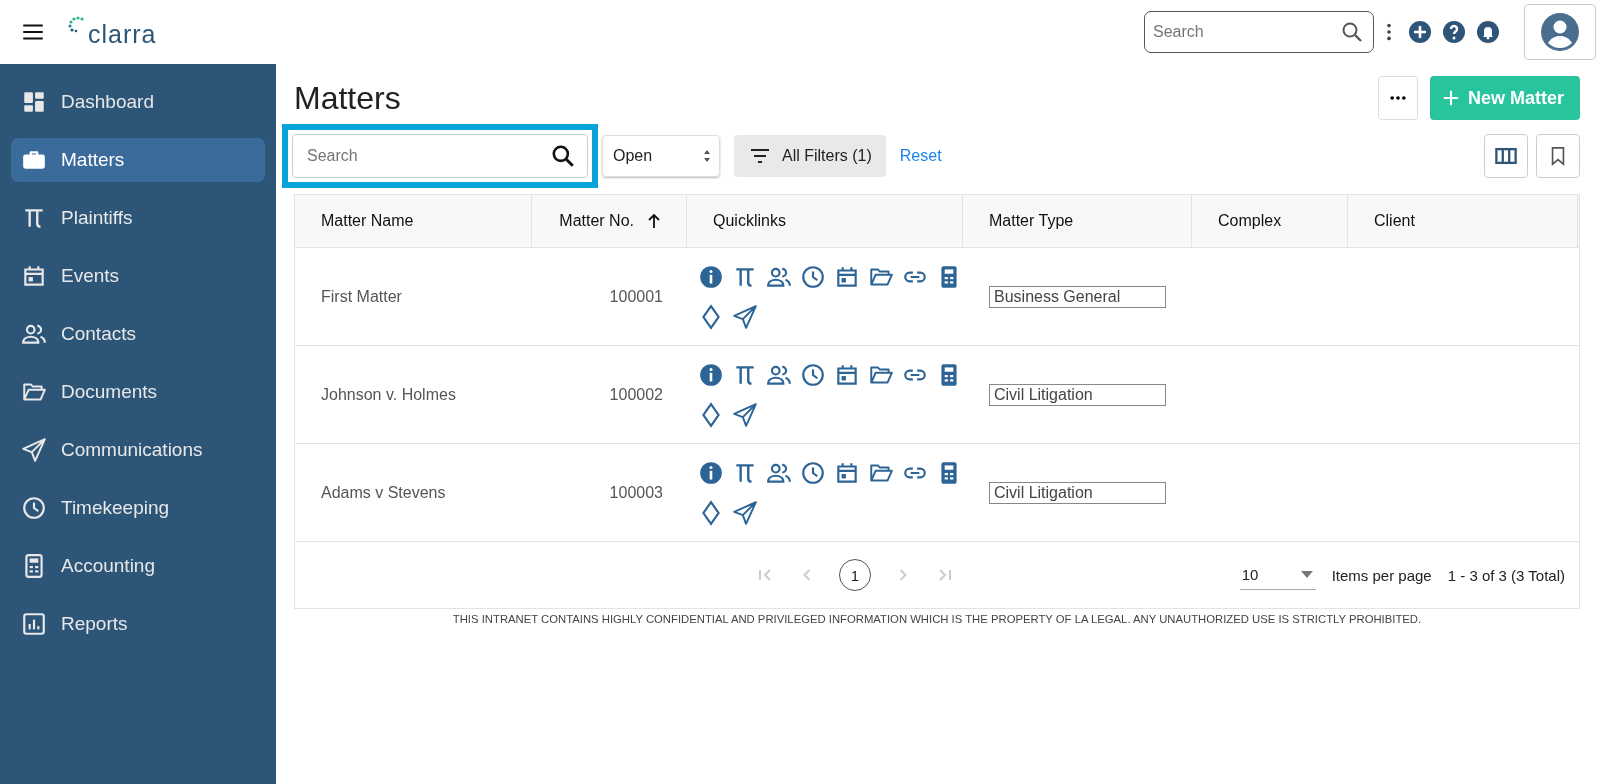 The height and width of the screenshot is (784, 1600). What do you see at coordinates (920, 156) in the screenshot?
I see `reset-link: Reset` at bounding box center [920, 156].